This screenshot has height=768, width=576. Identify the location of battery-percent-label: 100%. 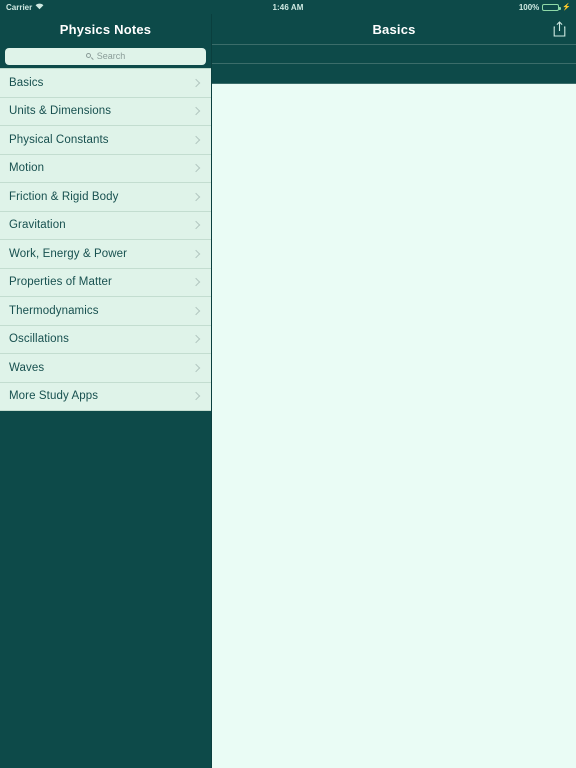
(529, 7).